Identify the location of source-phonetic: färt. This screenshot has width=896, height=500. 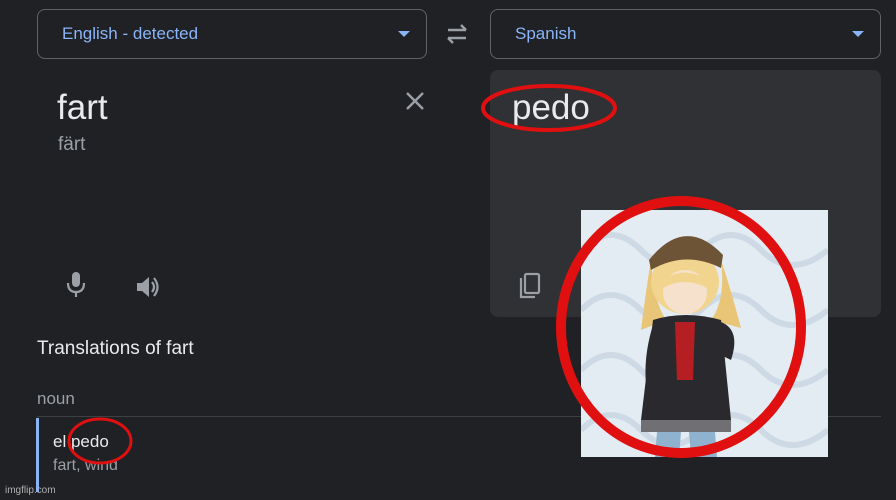
(72, 144).